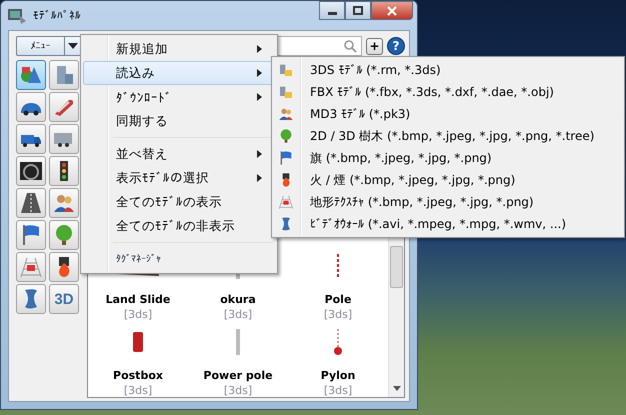 The width and height of the screenshot is (626, 415). What do you see at coordinates (332, 13) in the screenshot?
I see `minimize-icon` at bounding box center [332, 13].